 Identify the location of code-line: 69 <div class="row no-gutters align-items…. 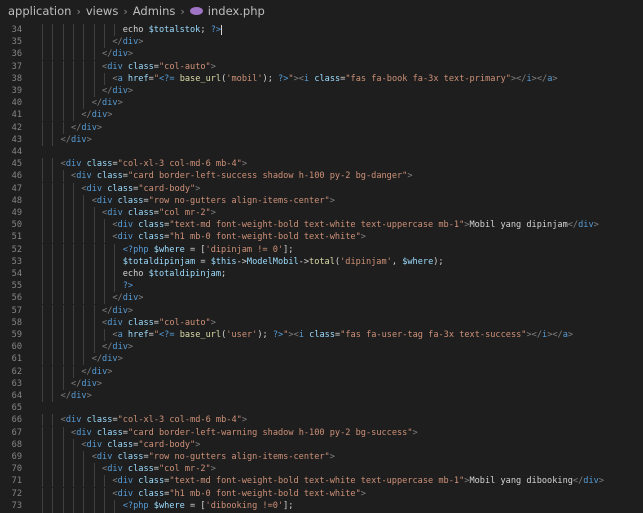
(321, 457).